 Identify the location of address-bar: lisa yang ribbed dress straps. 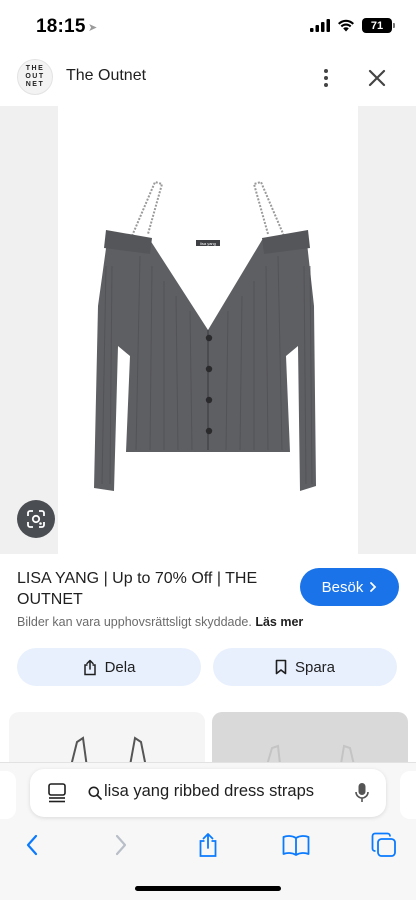
(208, 793).